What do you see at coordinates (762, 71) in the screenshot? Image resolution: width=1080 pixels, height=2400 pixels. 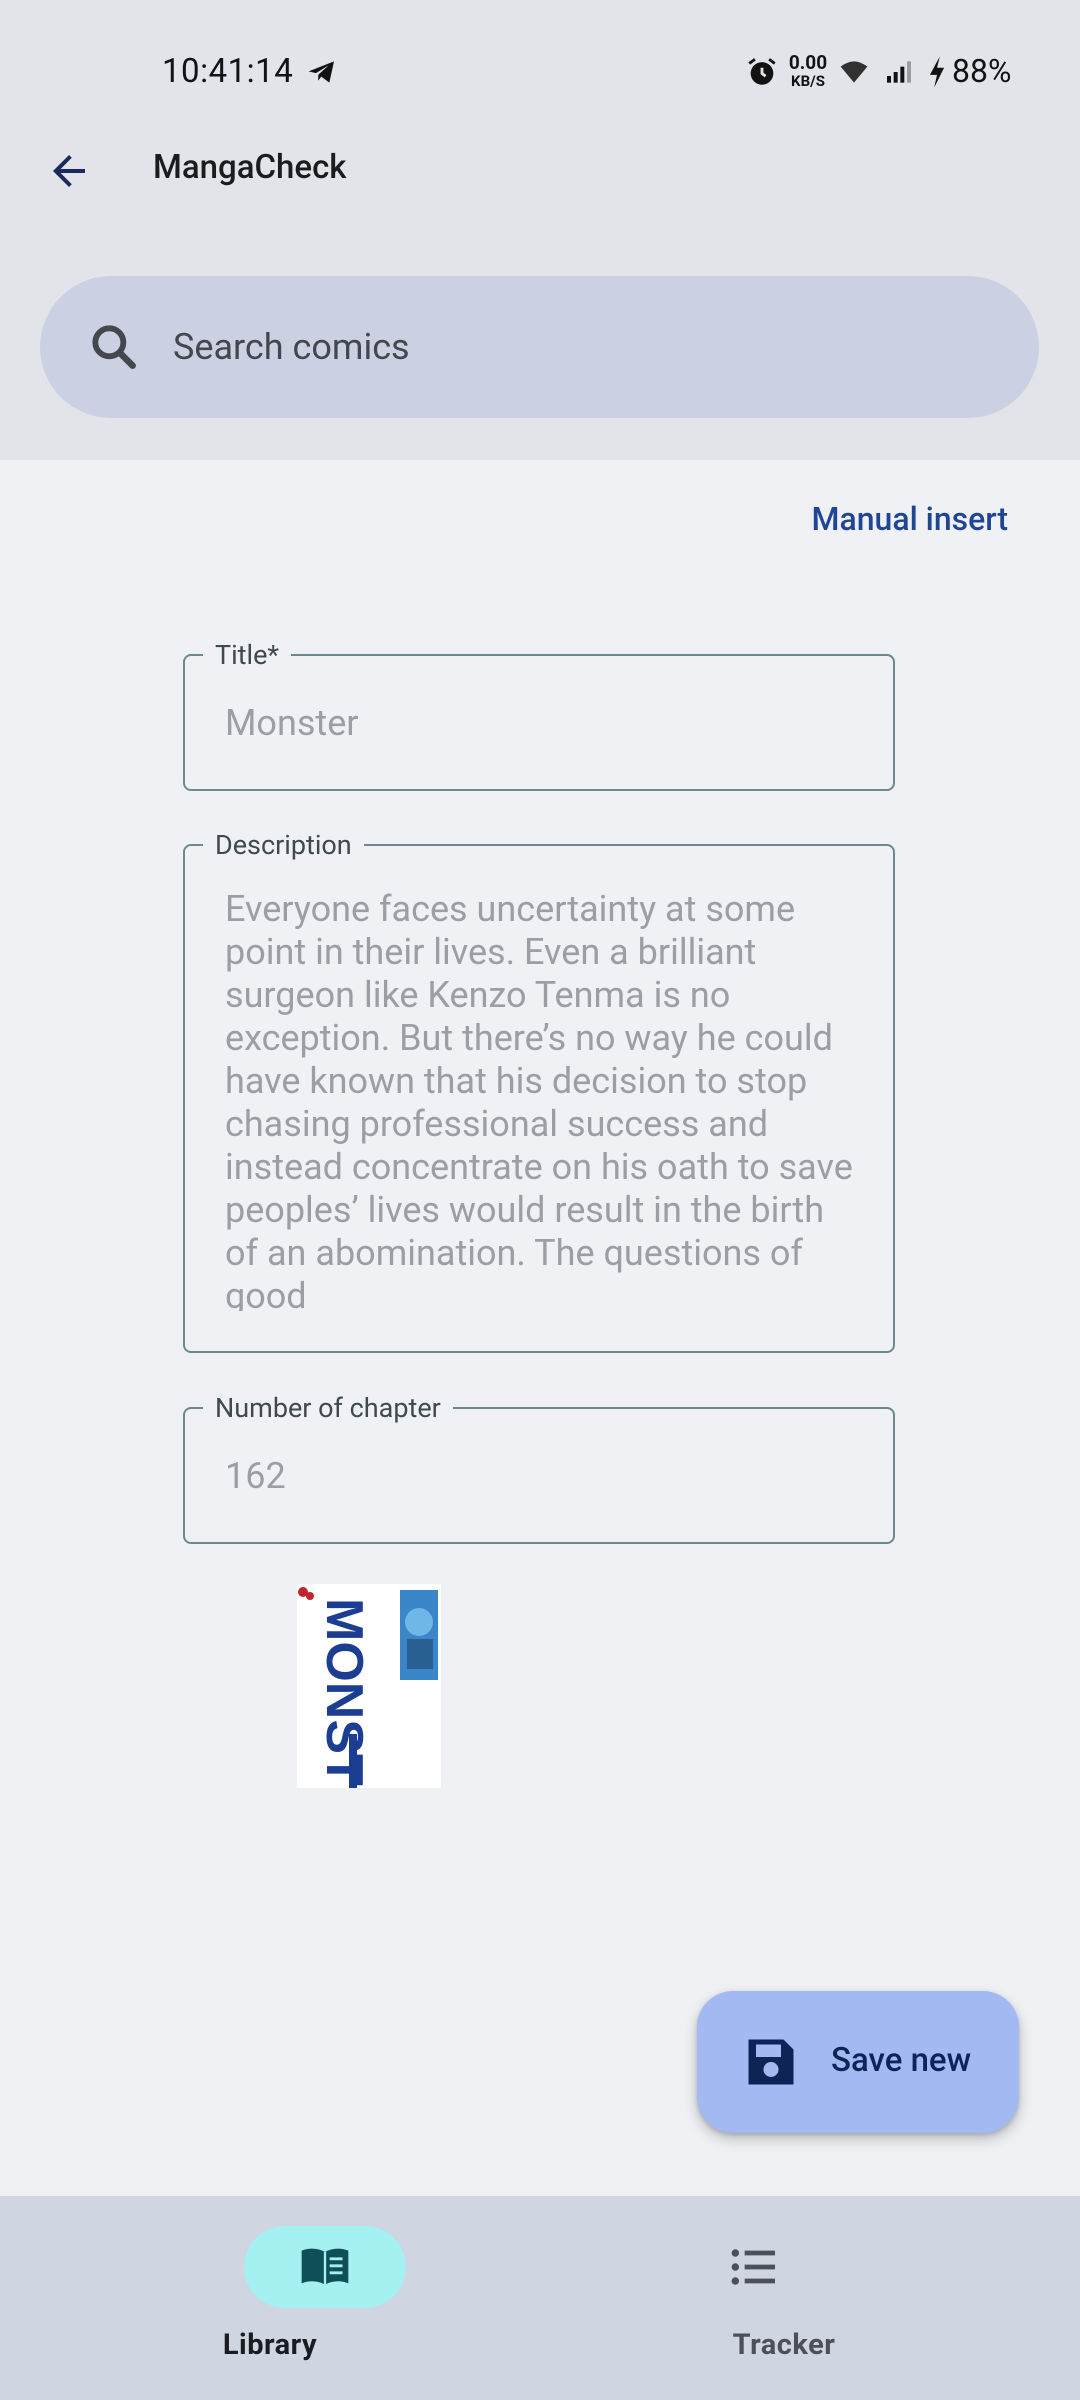 I see `alarm-icon` at bounding box center [762, 71].